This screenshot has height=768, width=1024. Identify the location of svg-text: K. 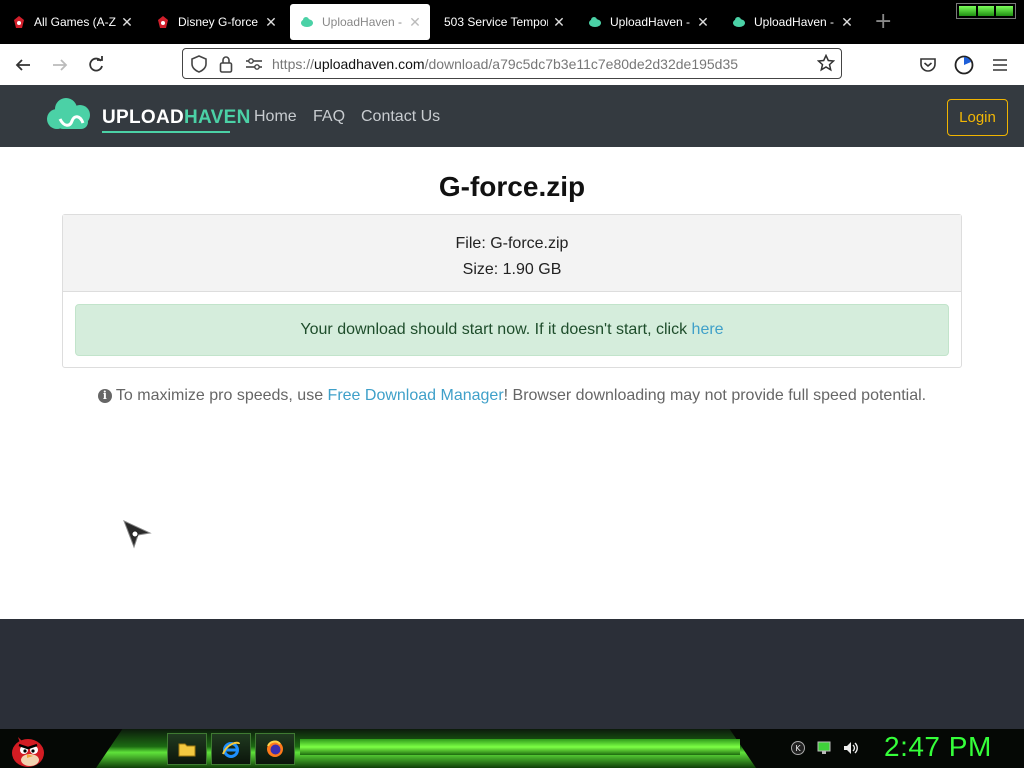
(798, 748).